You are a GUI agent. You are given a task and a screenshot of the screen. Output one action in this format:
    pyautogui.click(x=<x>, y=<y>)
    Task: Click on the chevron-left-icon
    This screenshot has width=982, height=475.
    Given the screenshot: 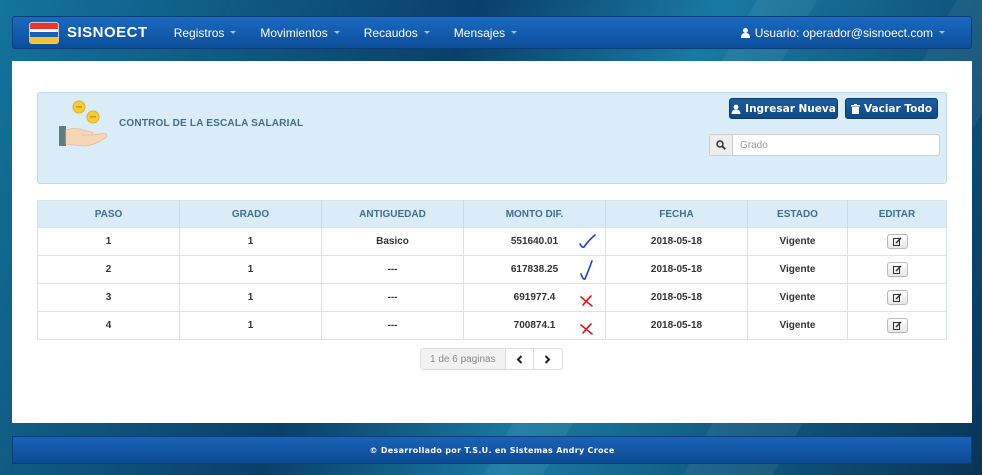 What is the action you would take?
    pyautogui.click(x=519, y=359)
    